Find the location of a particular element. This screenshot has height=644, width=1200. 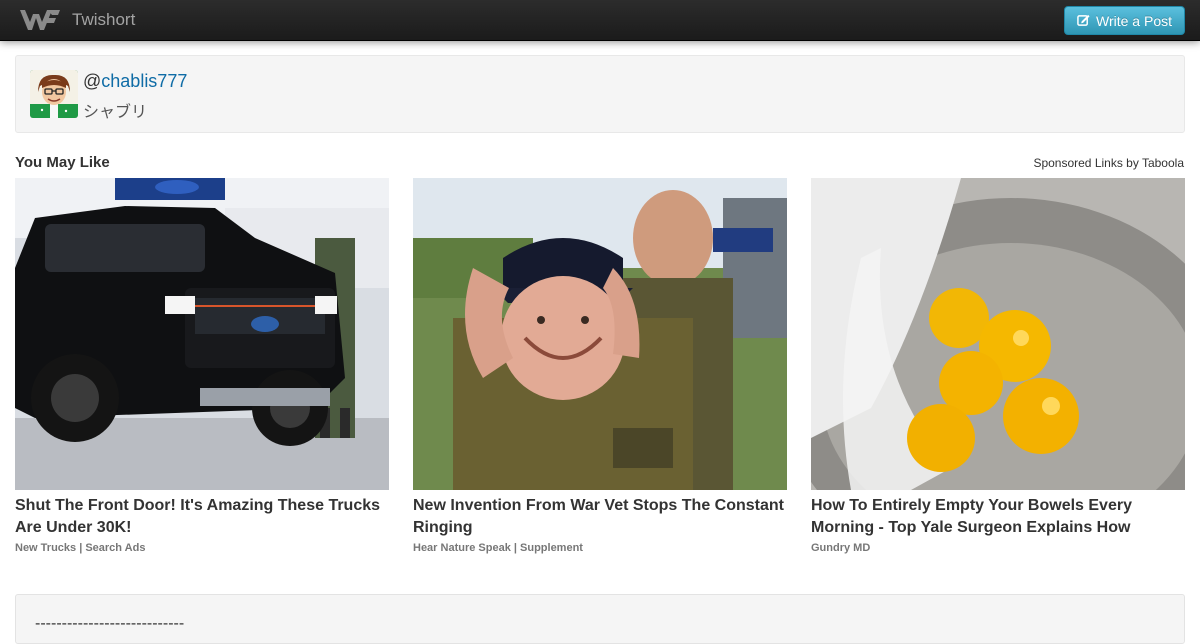

recommendation-source: Gundry MD is located at coordinates (998, 548).